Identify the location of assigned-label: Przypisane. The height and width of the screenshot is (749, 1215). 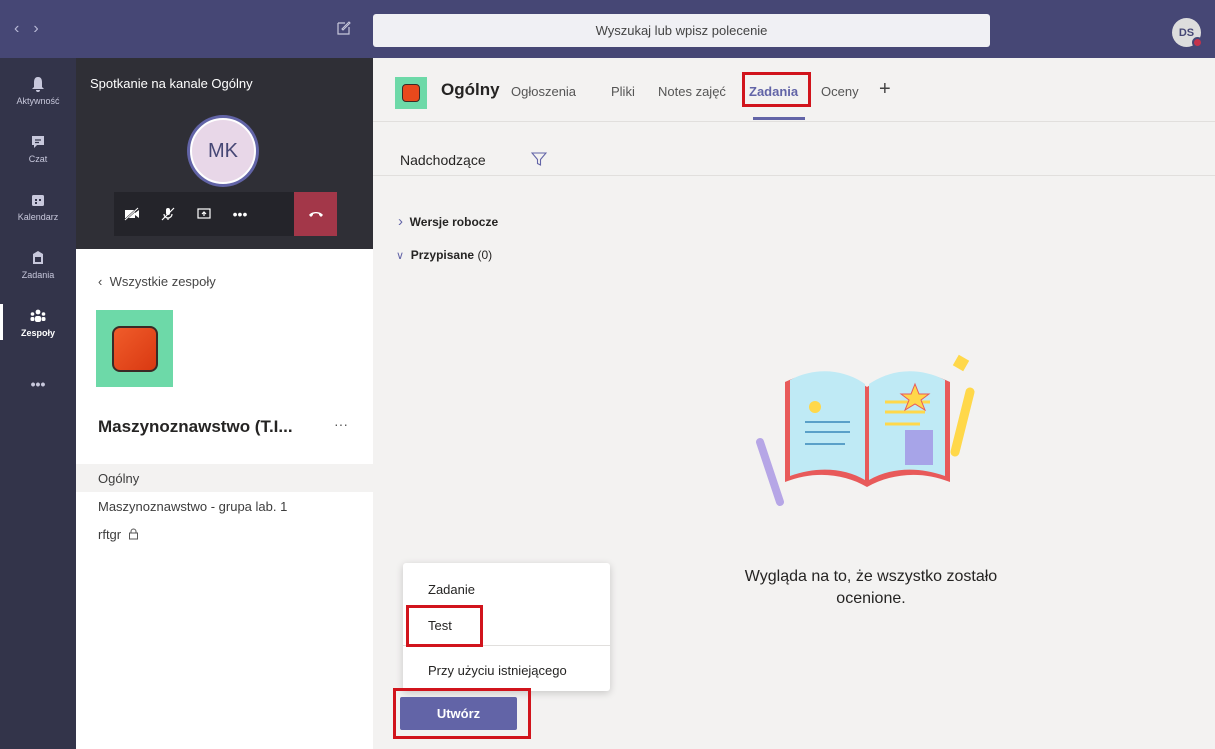
(442, 255).